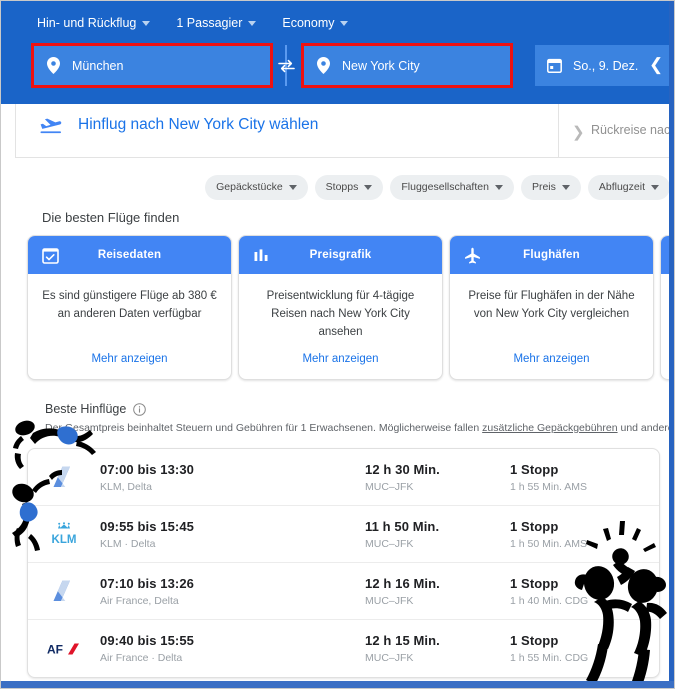  What do you see at coordinates (249, 187) in the screenshot?
I see `filter-chip-label: Gepäckstücke` at bounding box center [249, 187].